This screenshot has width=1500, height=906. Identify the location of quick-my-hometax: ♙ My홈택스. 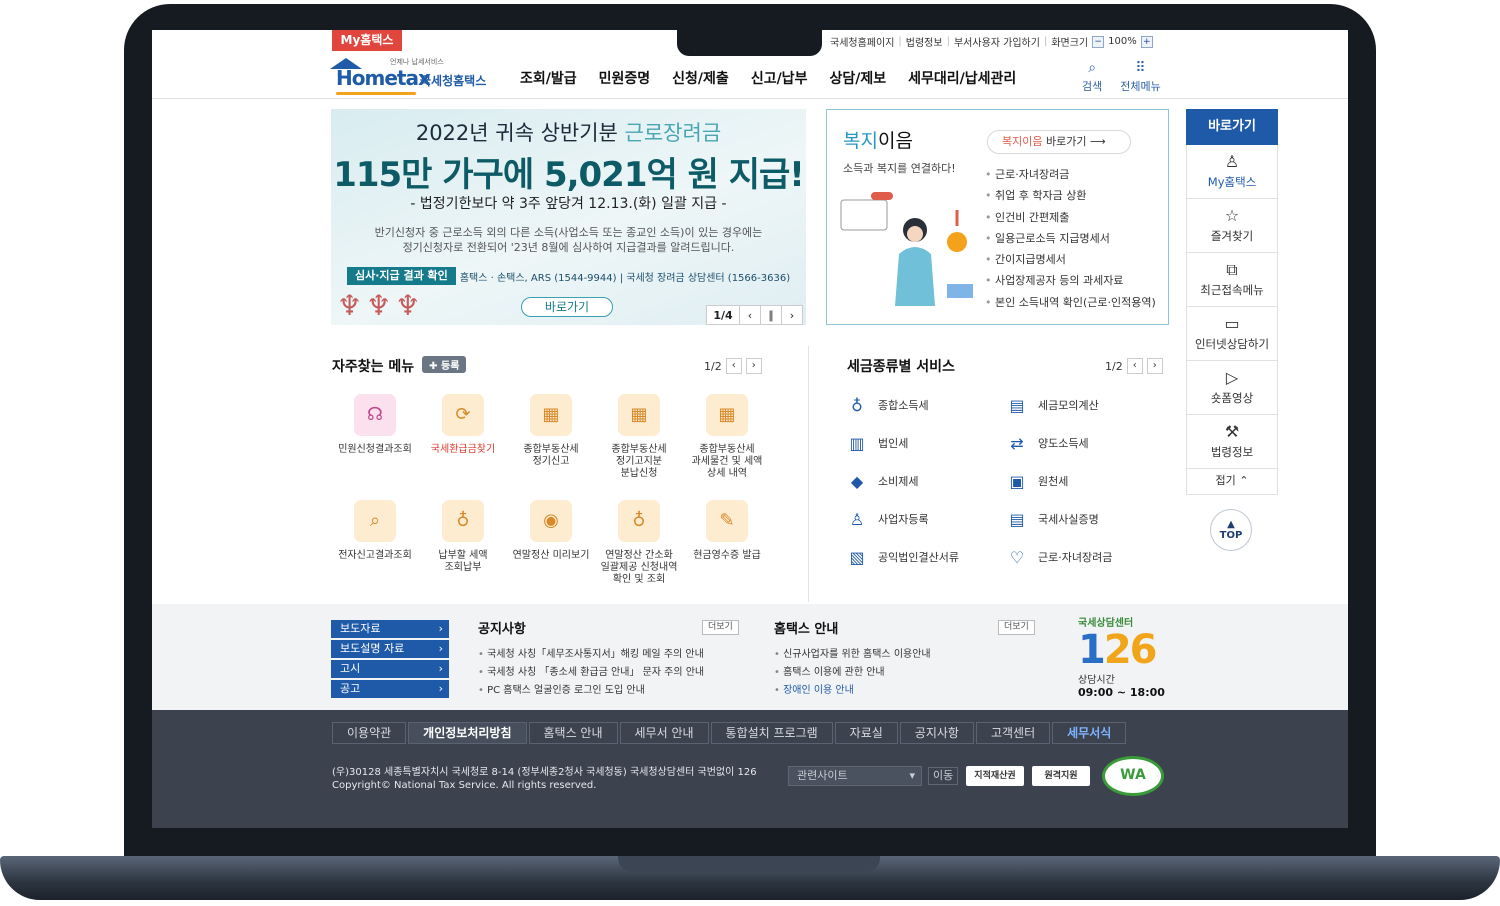
(1232, 172).